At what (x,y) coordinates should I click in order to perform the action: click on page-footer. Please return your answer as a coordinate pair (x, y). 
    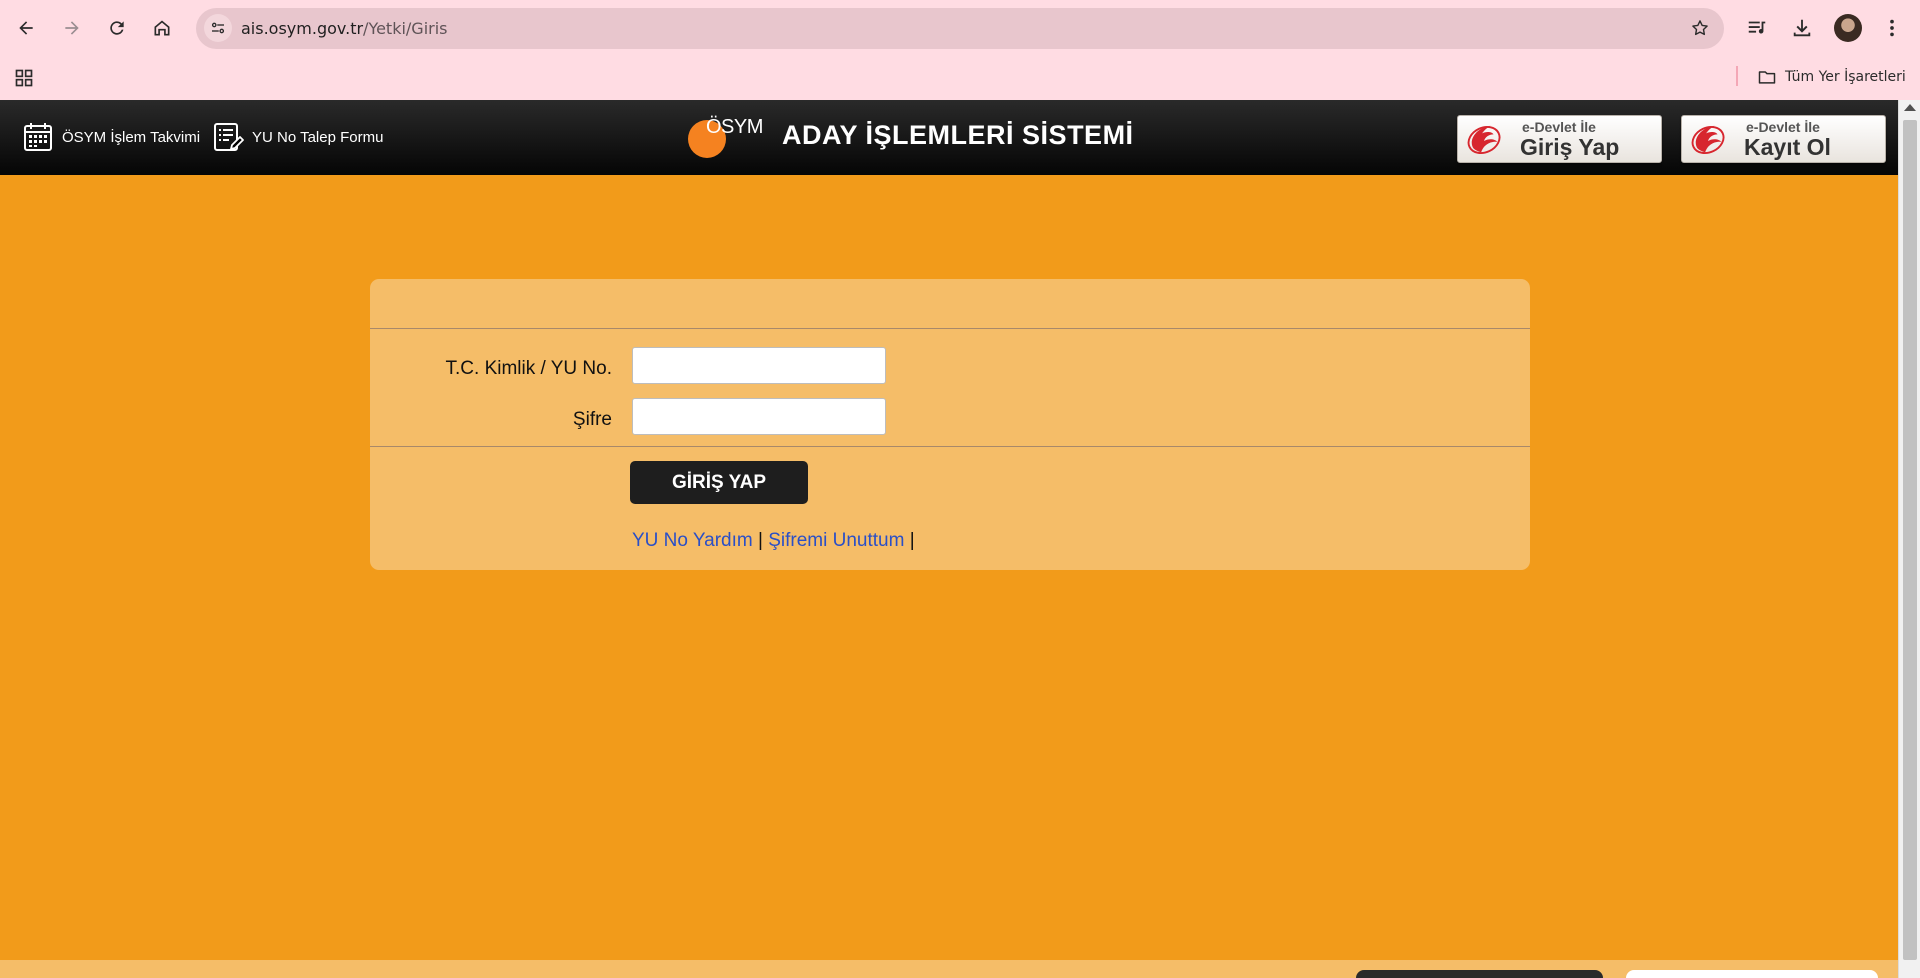
    Looking at the image, I should click on (949, 969).